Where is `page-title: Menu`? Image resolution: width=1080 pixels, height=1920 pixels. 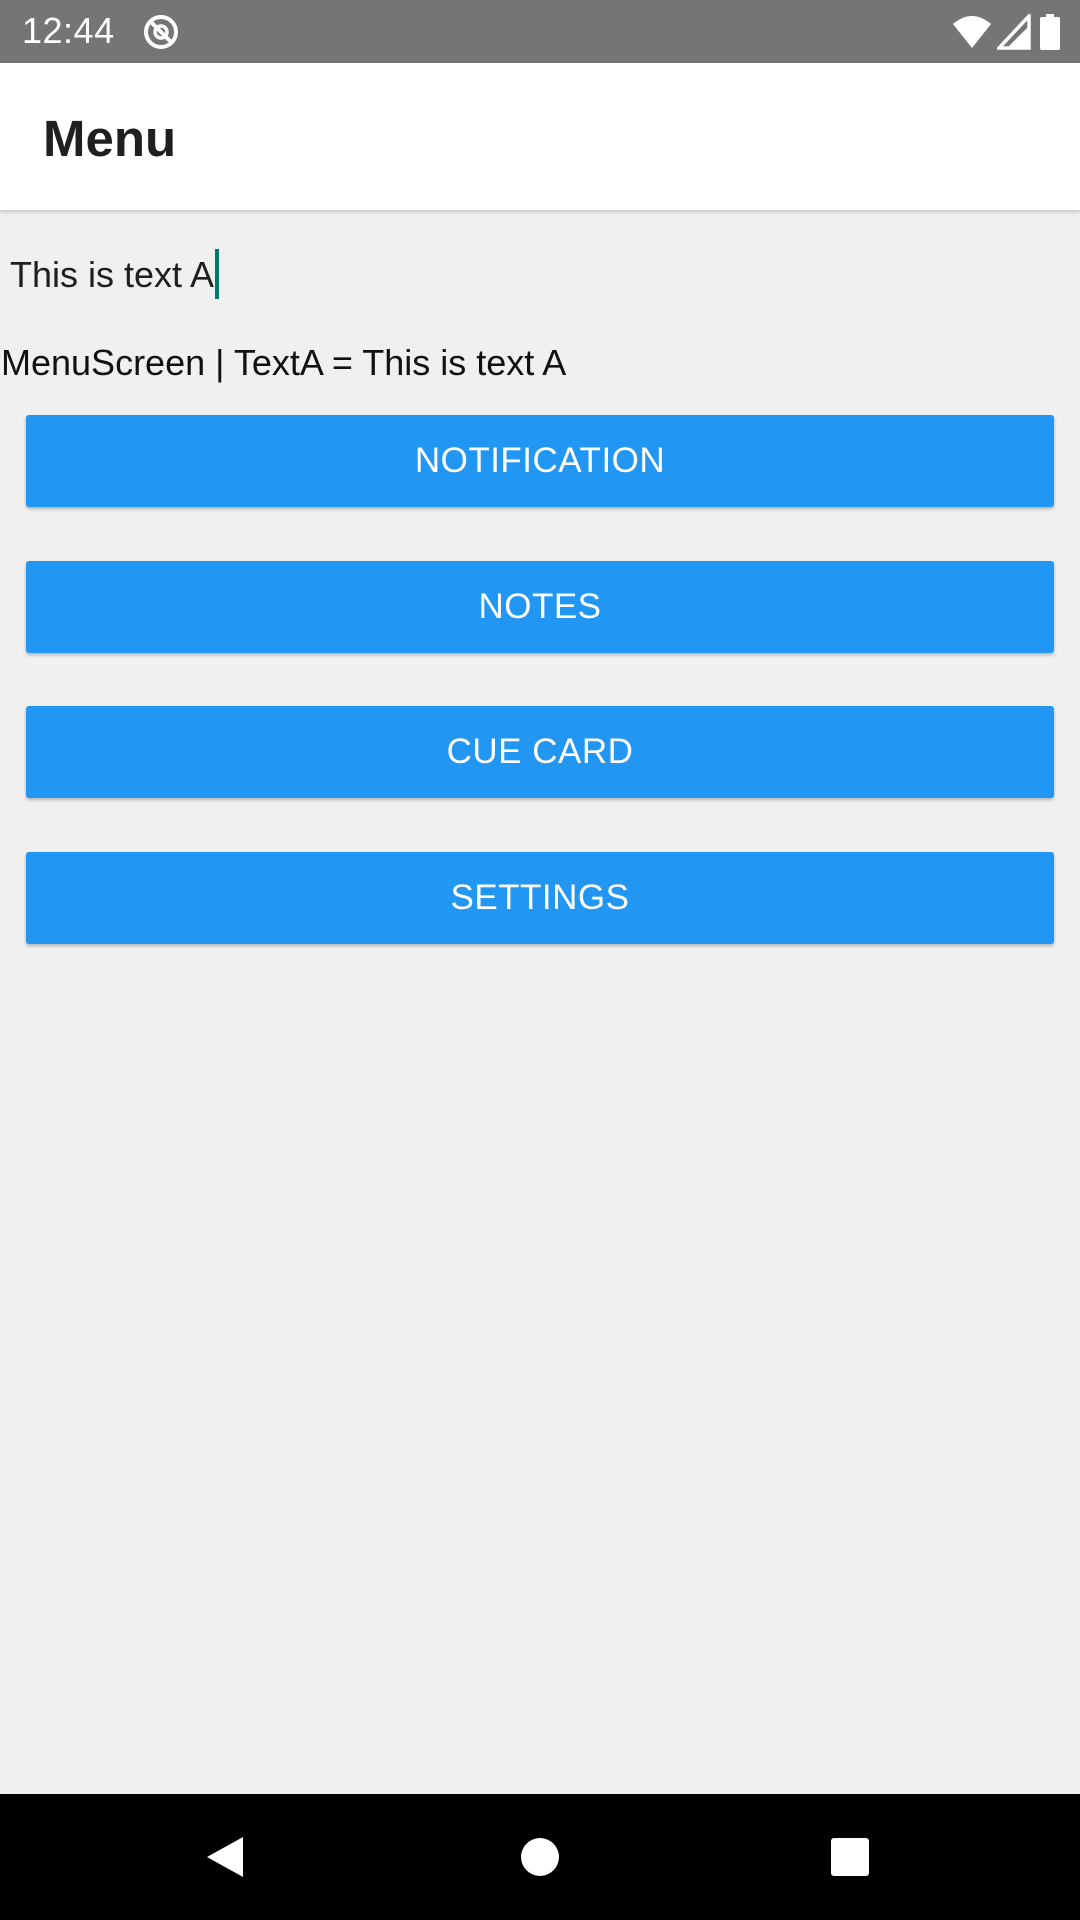
page-title: Menu is located at coordinates (110, 138).